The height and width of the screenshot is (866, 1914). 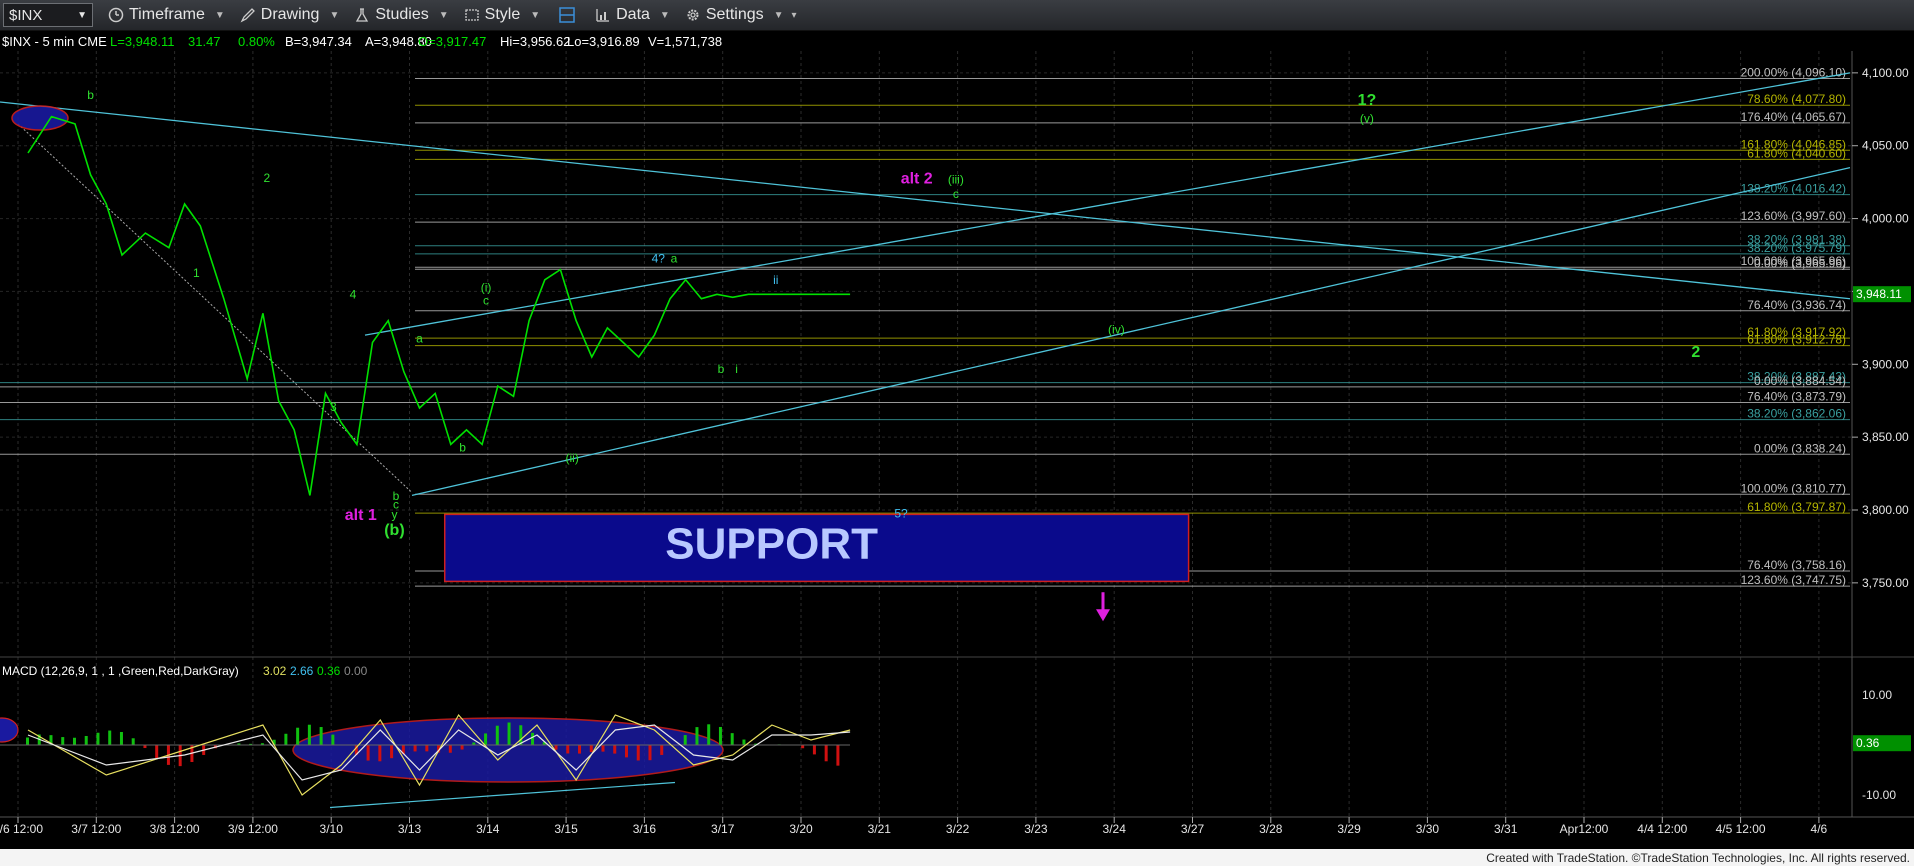 I want to click on bar-chart-icon, so click(x=603, y=15).